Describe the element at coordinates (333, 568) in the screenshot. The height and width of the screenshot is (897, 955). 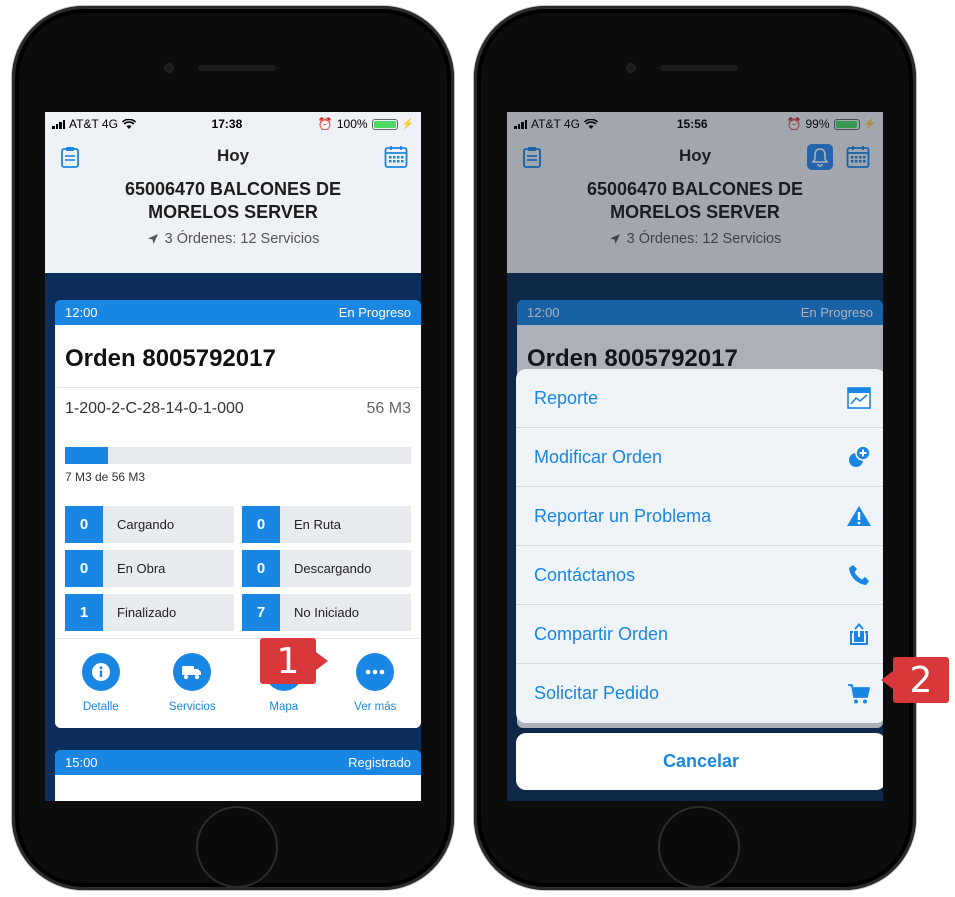
I see `state-label: Descargando` at that location.